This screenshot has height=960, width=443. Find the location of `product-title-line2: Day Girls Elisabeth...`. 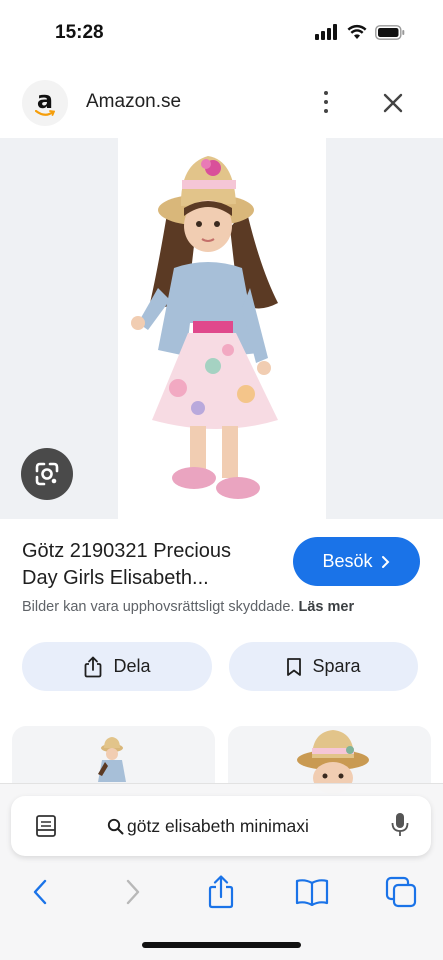

product-title-line2: Day Girls Elisabeth... is located at coordinates (115, 578).